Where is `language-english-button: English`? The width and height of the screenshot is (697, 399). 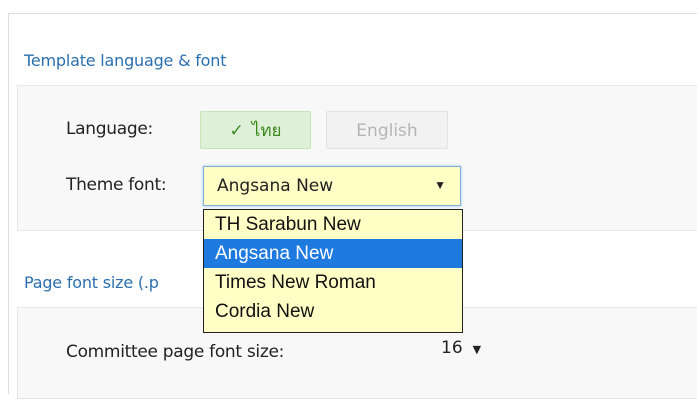 language-english-button: English is located at coordinates (387, 130).